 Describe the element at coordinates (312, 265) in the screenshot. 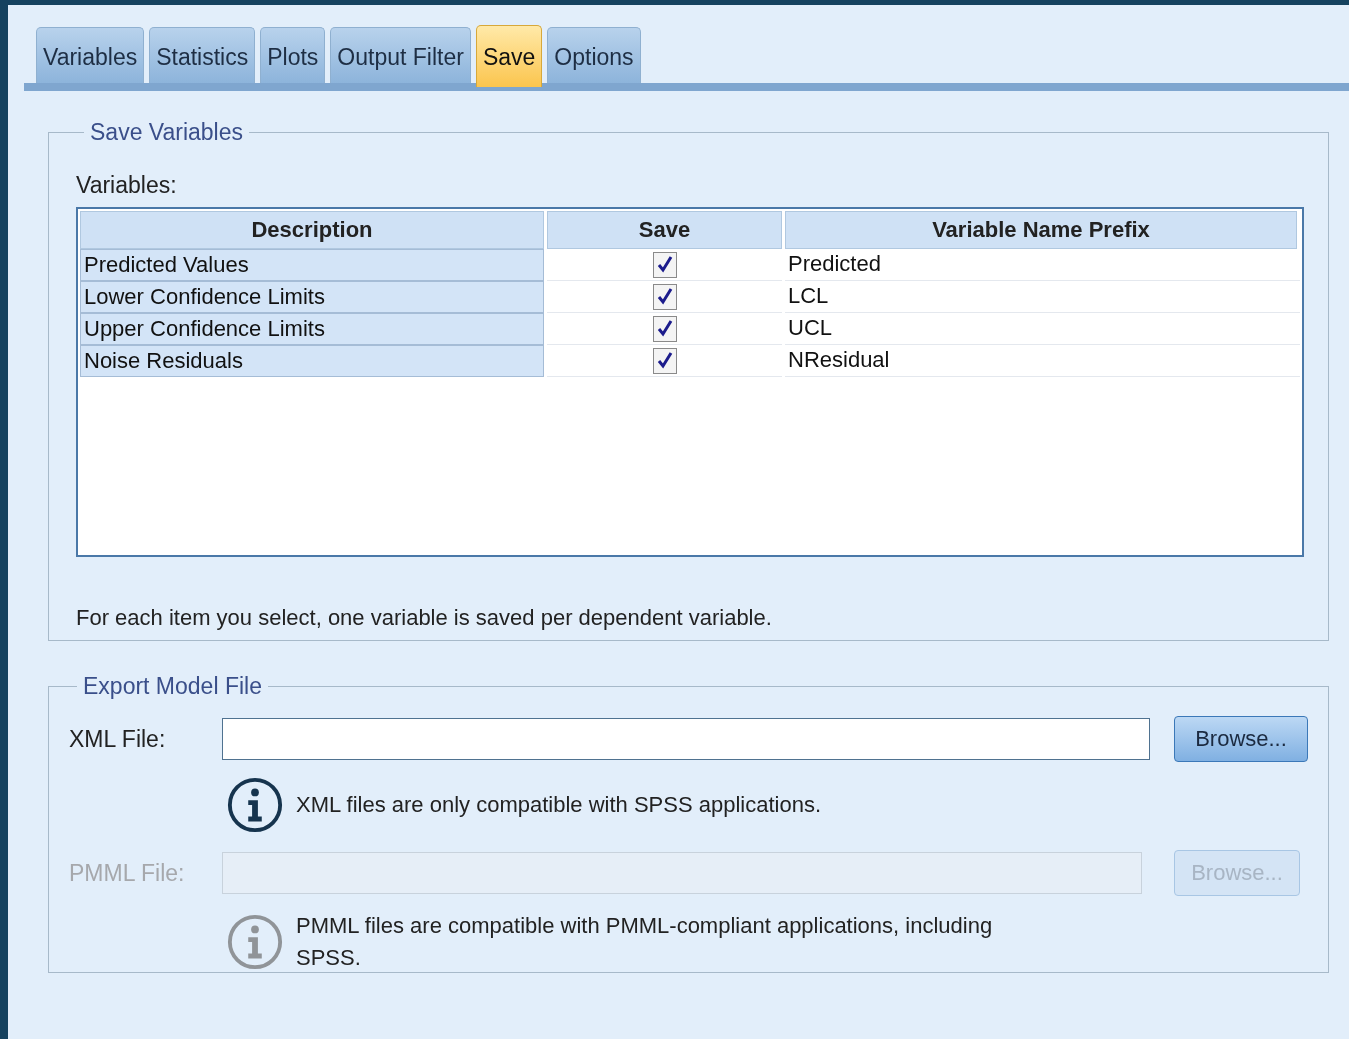

I see `table-cell: Predicted Values` at that location.